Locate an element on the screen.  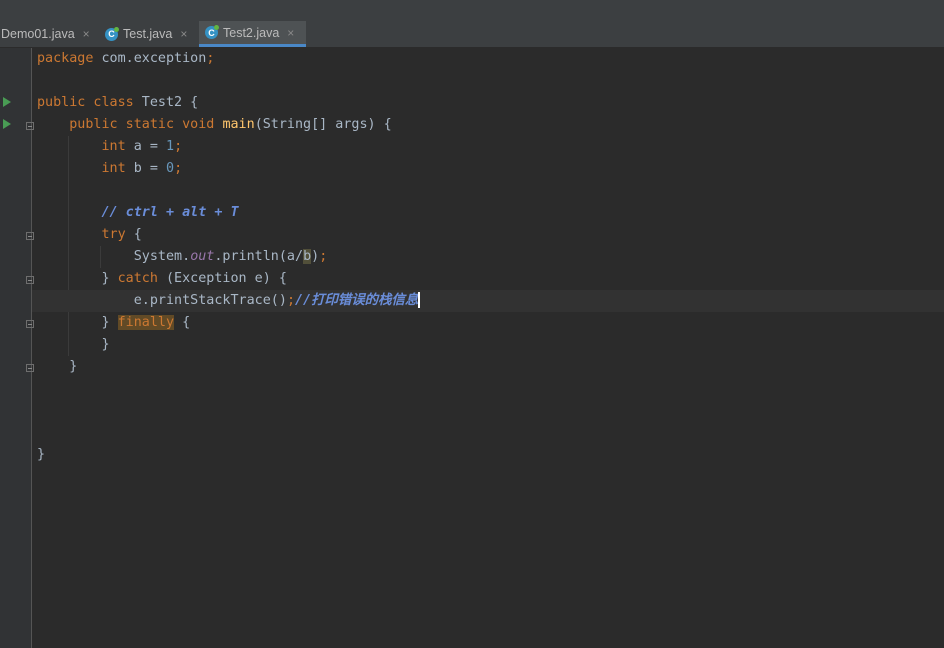
code-line-14: } is located at coordinates (105, 344).